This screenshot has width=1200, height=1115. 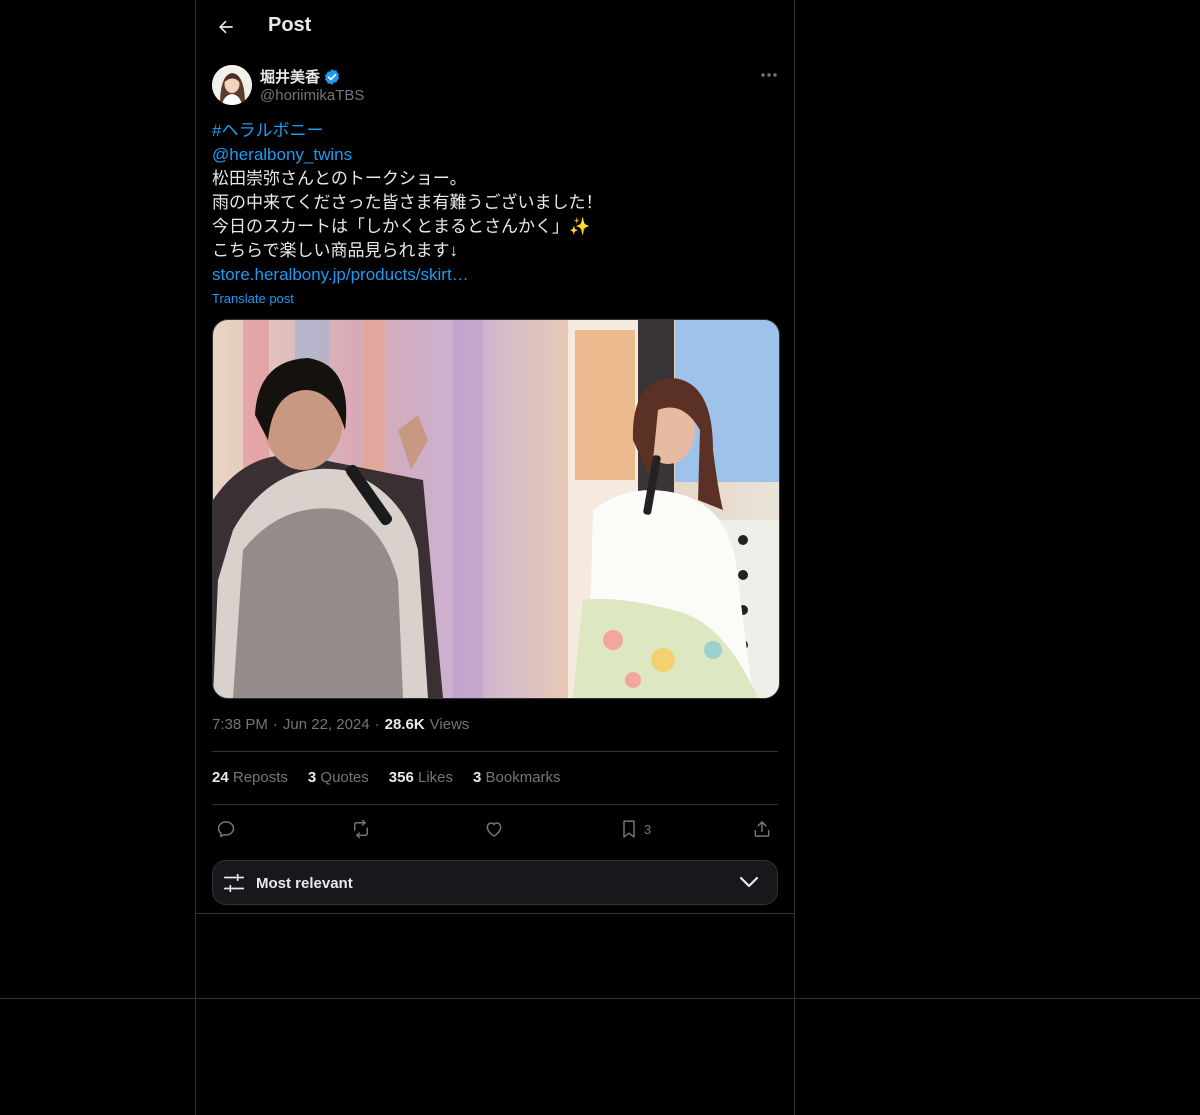 I want to click on post-date: Jun 22, 2024, so click(x=326, y=724).